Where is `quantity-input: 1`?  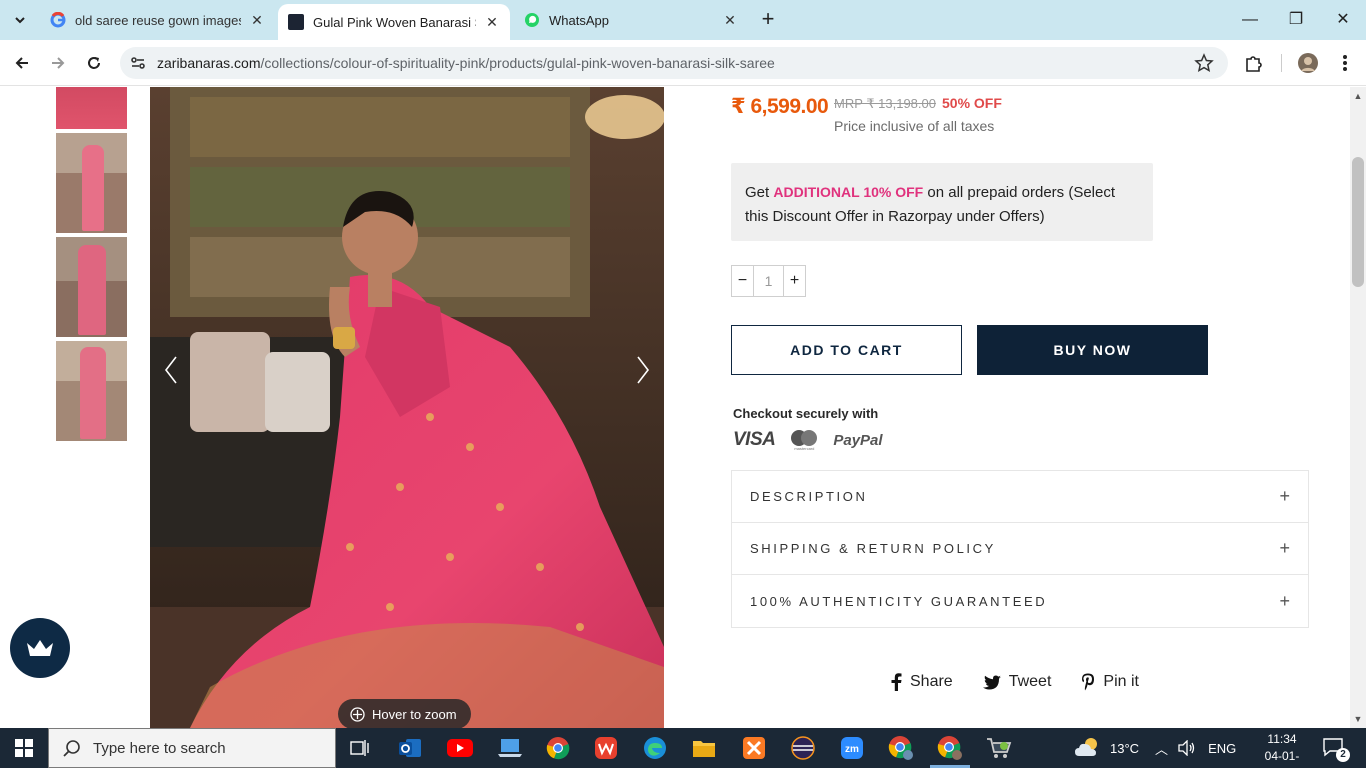
quantity-input: 1 is located at coordinates (768, 281).